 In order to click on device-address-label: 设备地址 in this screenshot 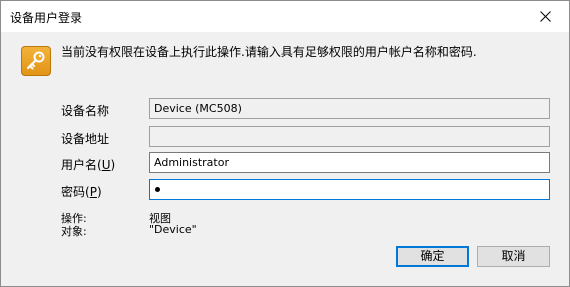, I will do `click(85, 139)`.